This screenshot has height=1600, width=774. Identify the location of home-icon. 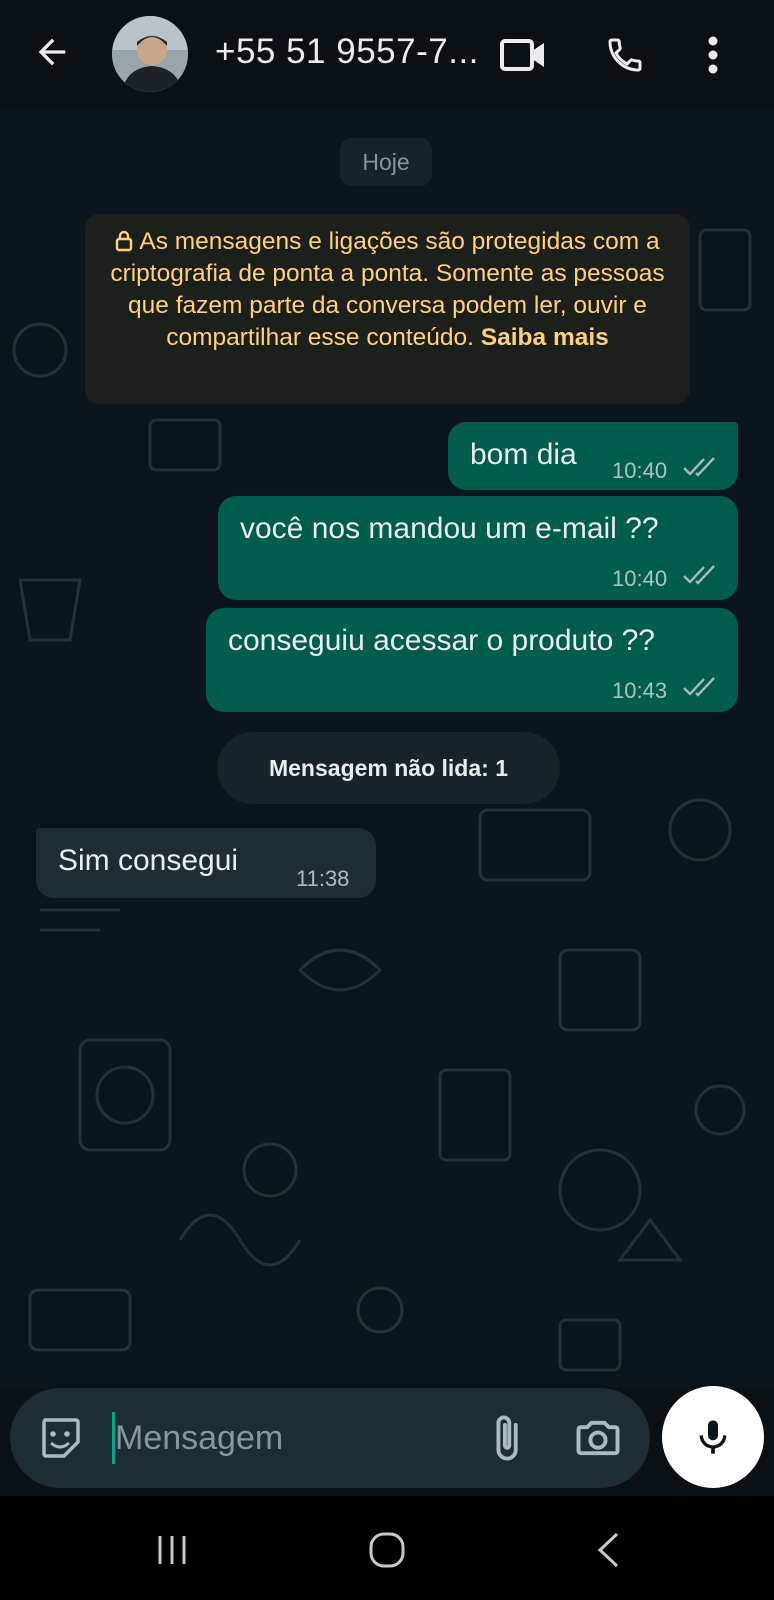
(387, 1550).